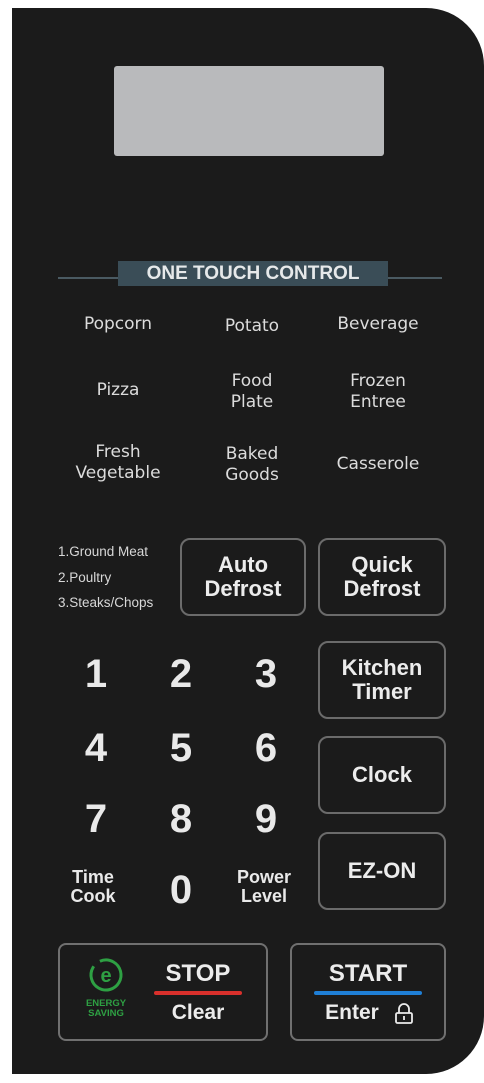  What do you see at coordinates (382, 871) in the screenshot?
I see `ez-on-button: EZ-ON` at bounding box center [382, 871].